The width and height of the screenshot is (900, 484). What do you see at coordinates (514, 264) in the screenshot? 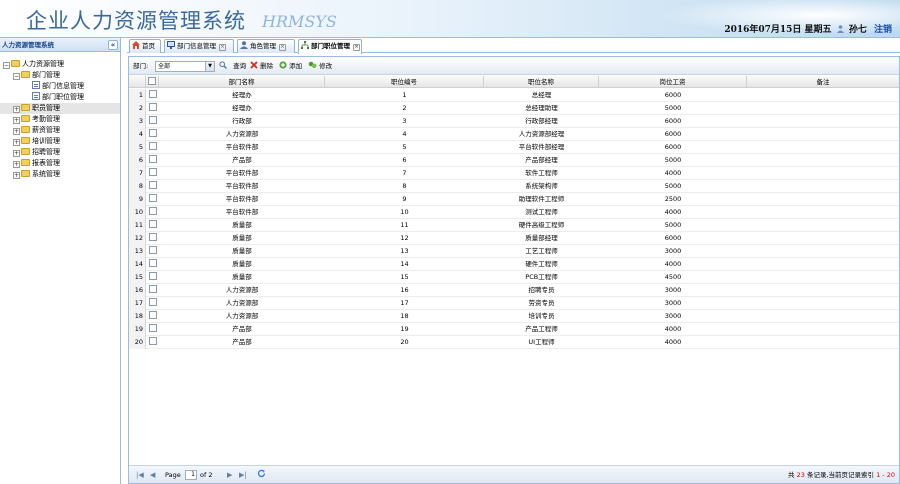
I see `table-row: 14 质量部 14 硬件工程师 4000` at bounding box center [514, 264].